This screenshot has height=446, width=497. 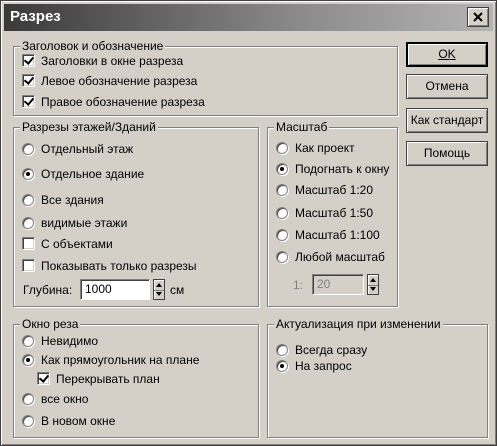 I want to click on cancel-button-label: Отмена, so click(x=447, y=86).